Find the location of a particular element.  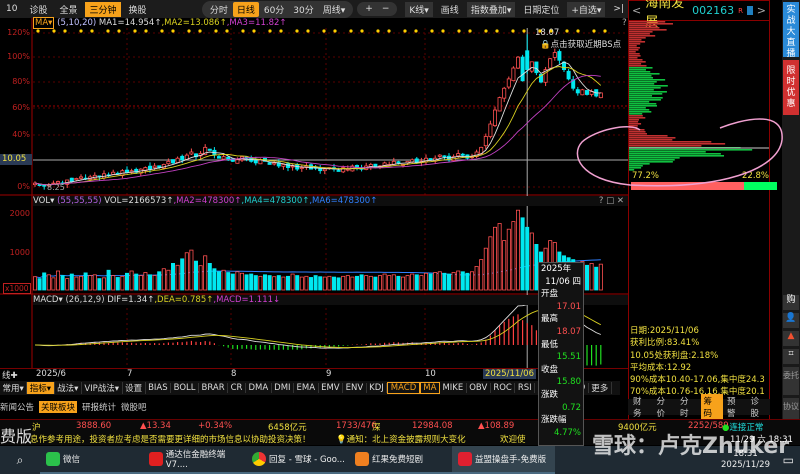

indicator-group: 战法▾ is located at coordinates (68, 388).